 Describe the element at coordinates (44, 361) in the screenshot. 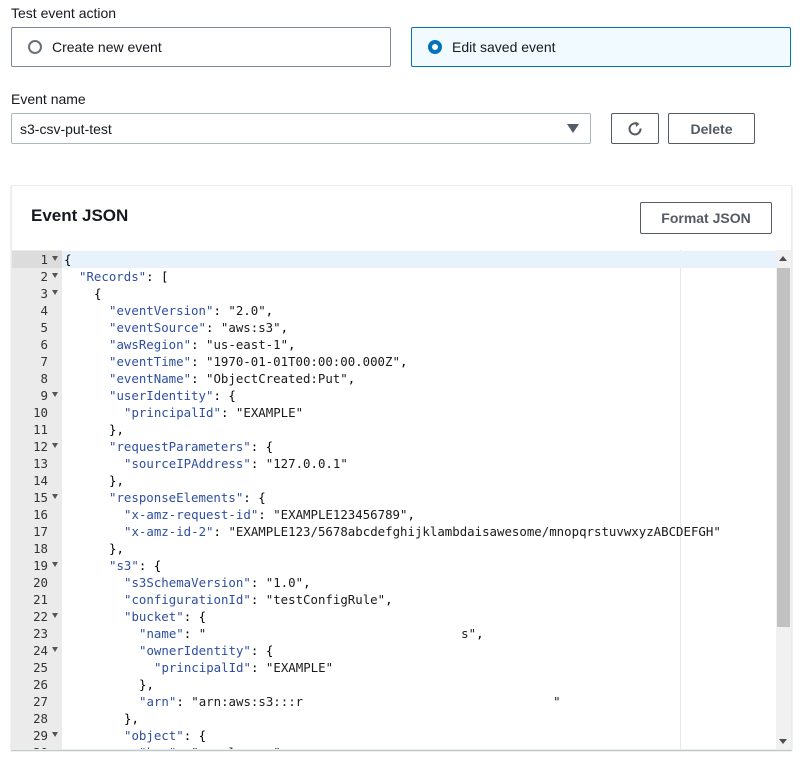

I see `line-number: 7` at that location.